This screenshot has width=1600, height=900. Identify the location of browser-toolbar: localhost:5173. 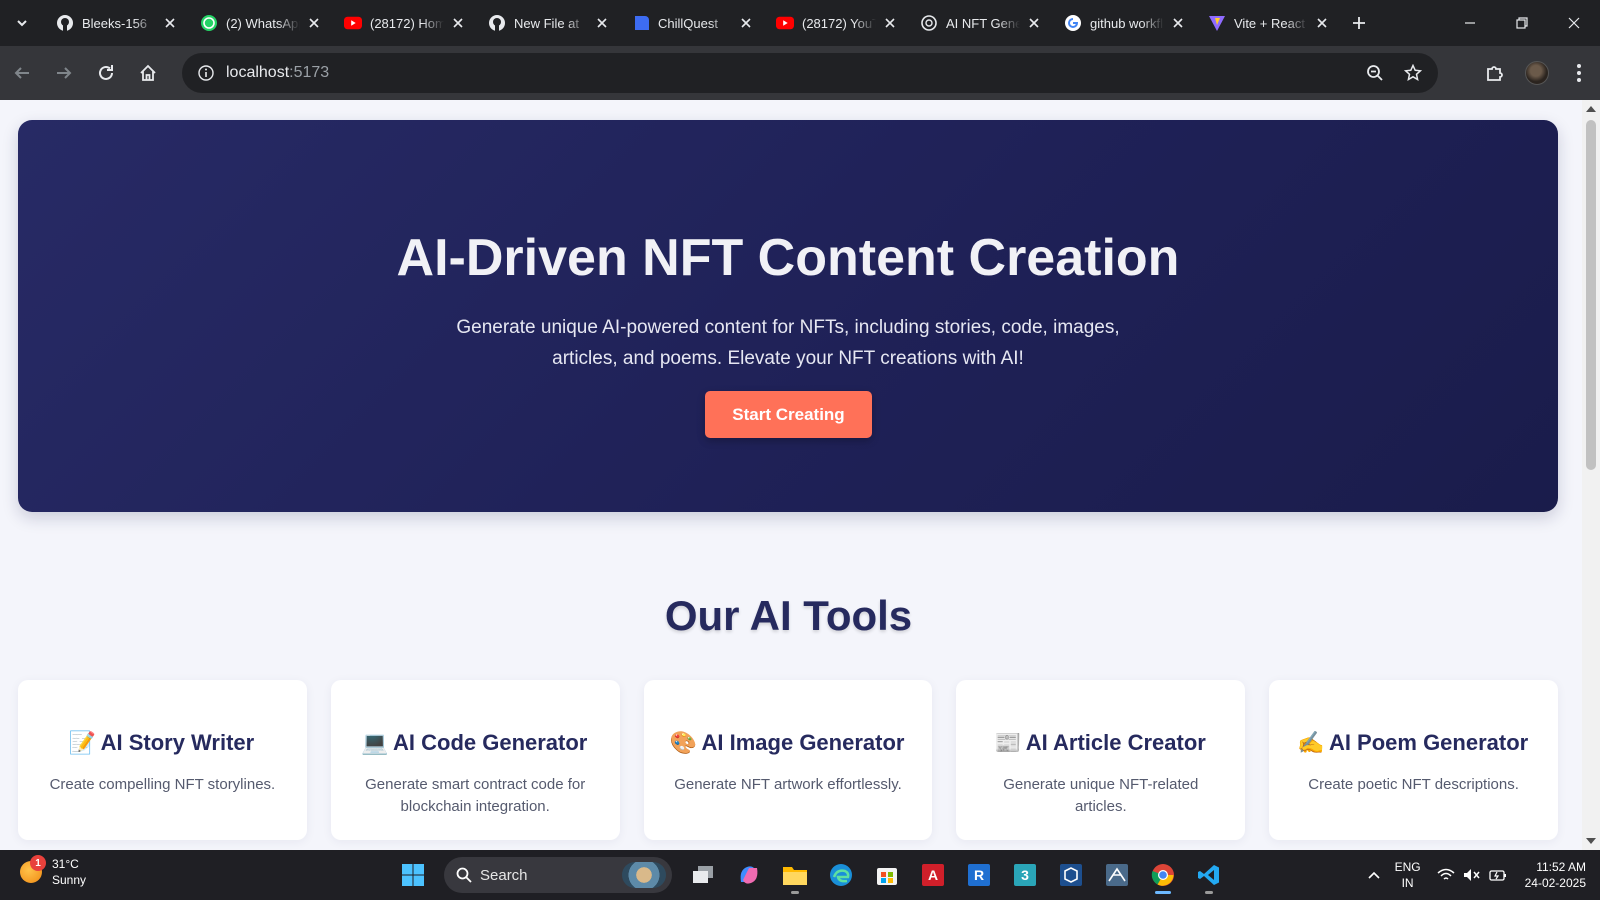
(800, 73).